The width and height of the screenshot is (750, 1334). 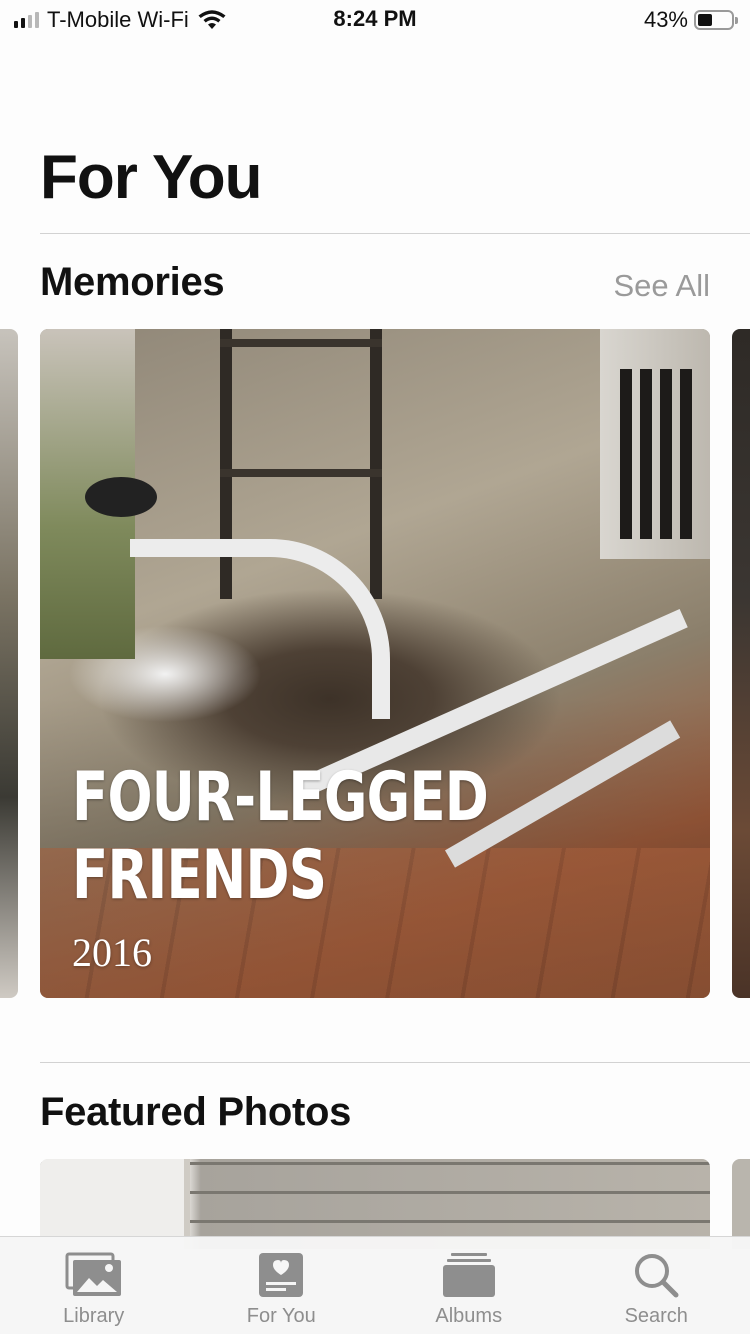 I want to click on tab-albums-label: Albums, so click(x=469, y=1316).